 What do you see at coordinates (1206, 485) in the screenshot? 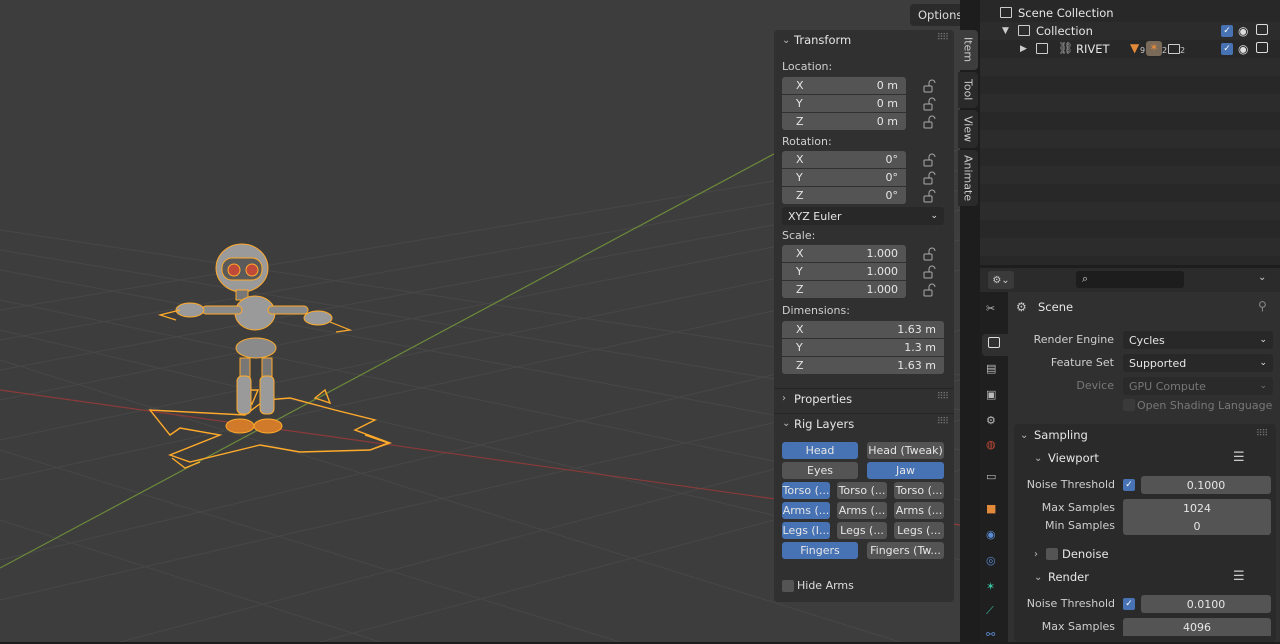
I see `vp-noise-threshold-field: 0.1000` at bounding box center [1206, 485].